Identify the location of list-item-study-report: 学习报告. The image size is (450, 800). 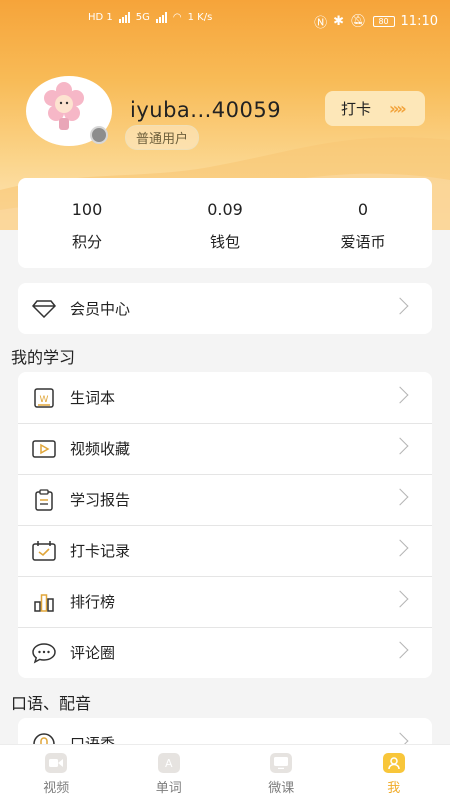
(225, 499).